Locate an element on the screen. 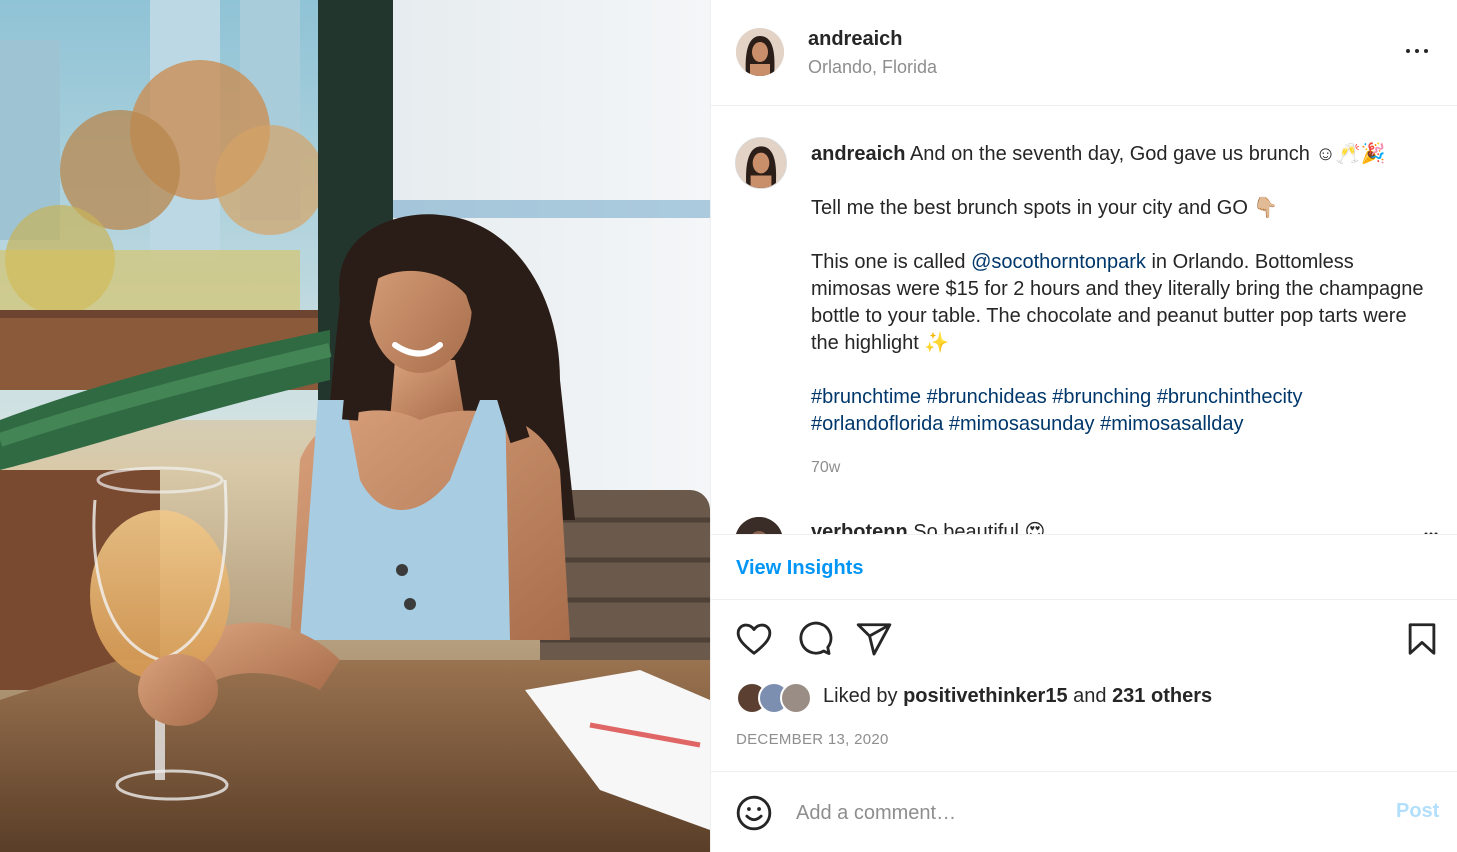  more-options-icon is located at coordinates (1419, 51).